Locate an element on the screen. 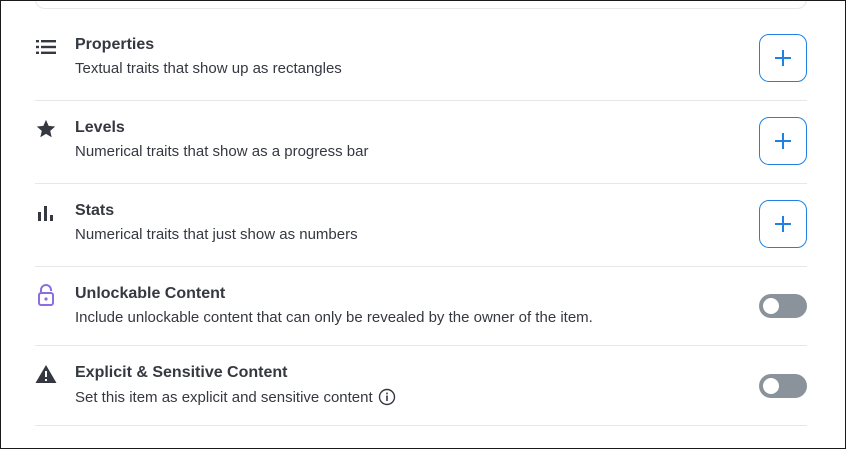 The image size is (846, 449). warning-icon is located at coordinates (46, 374).